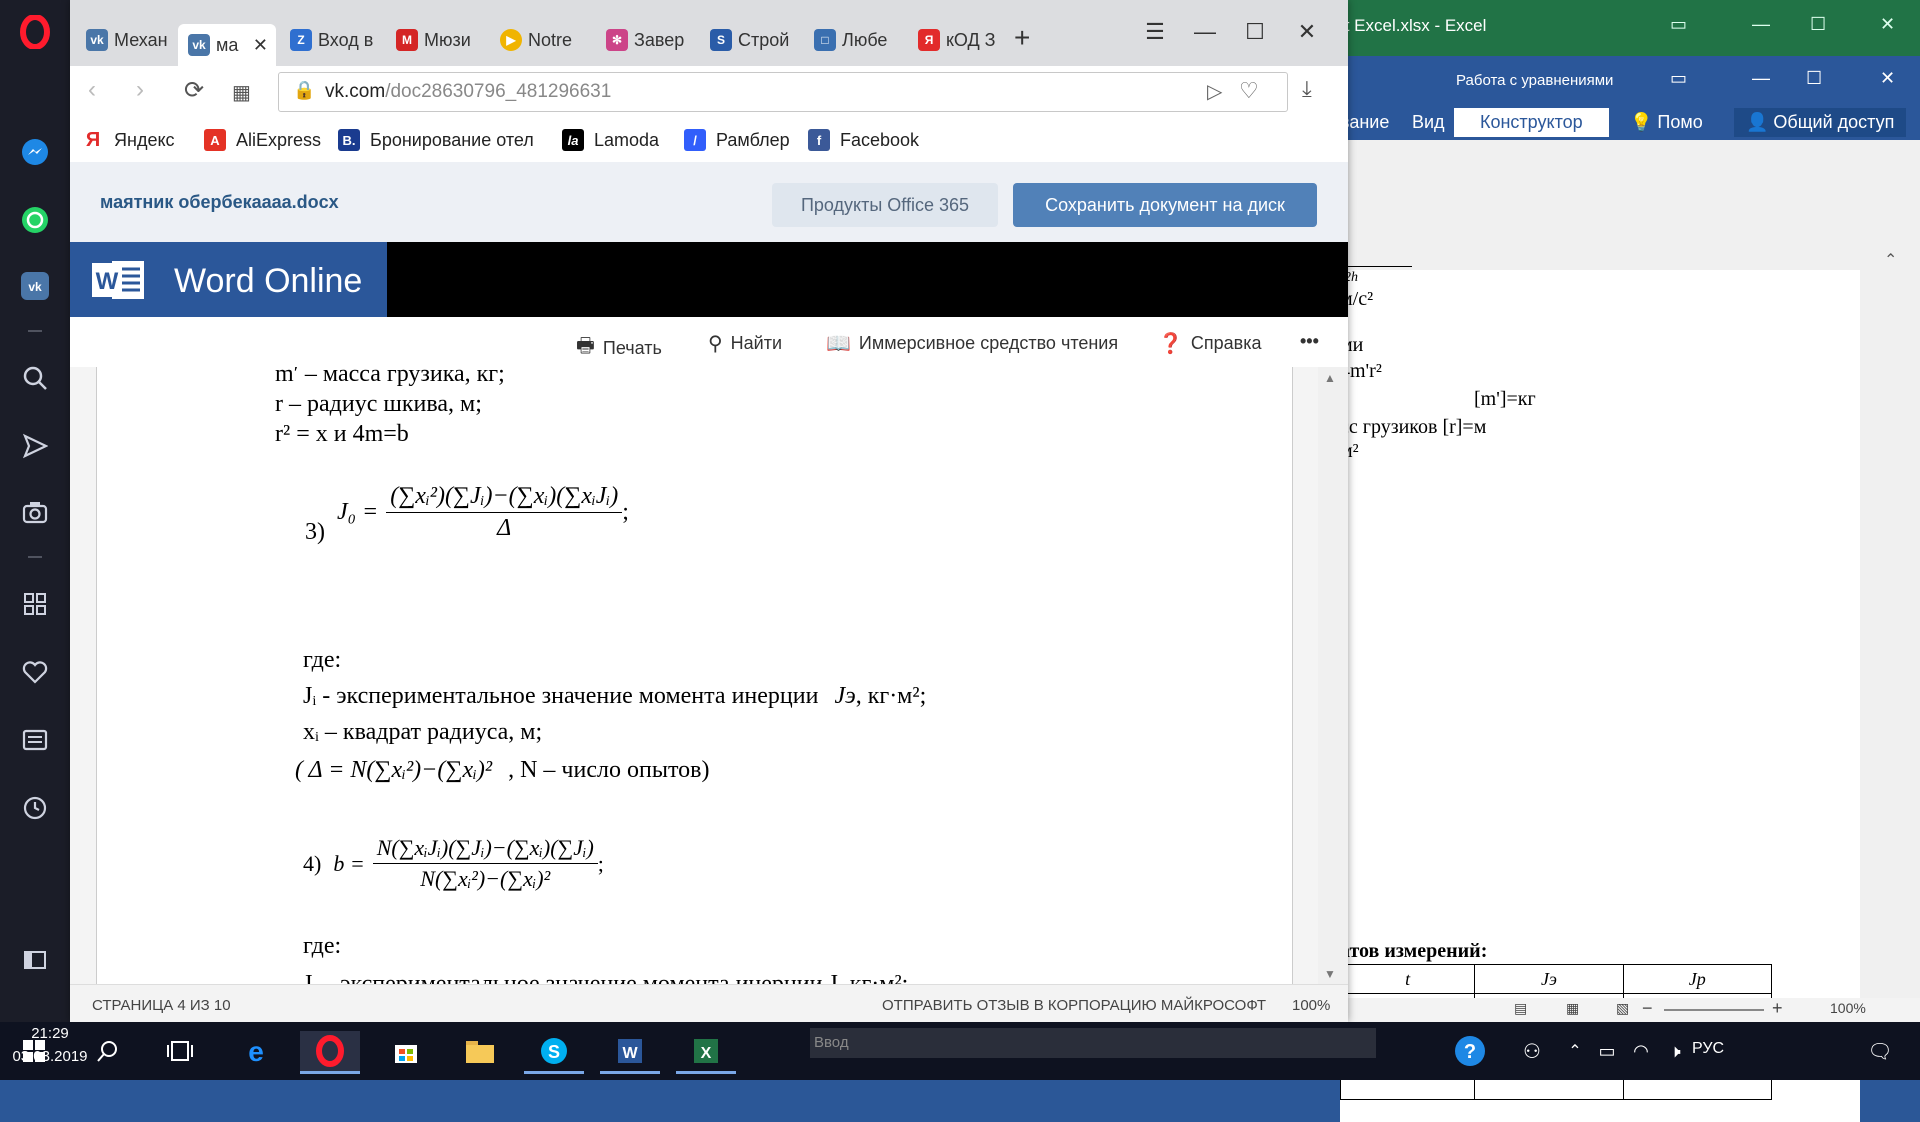 The width and height of the screenshot is (1920, 1122). I want to click on tab-menu-icon: ☰, so click(1155, 32).